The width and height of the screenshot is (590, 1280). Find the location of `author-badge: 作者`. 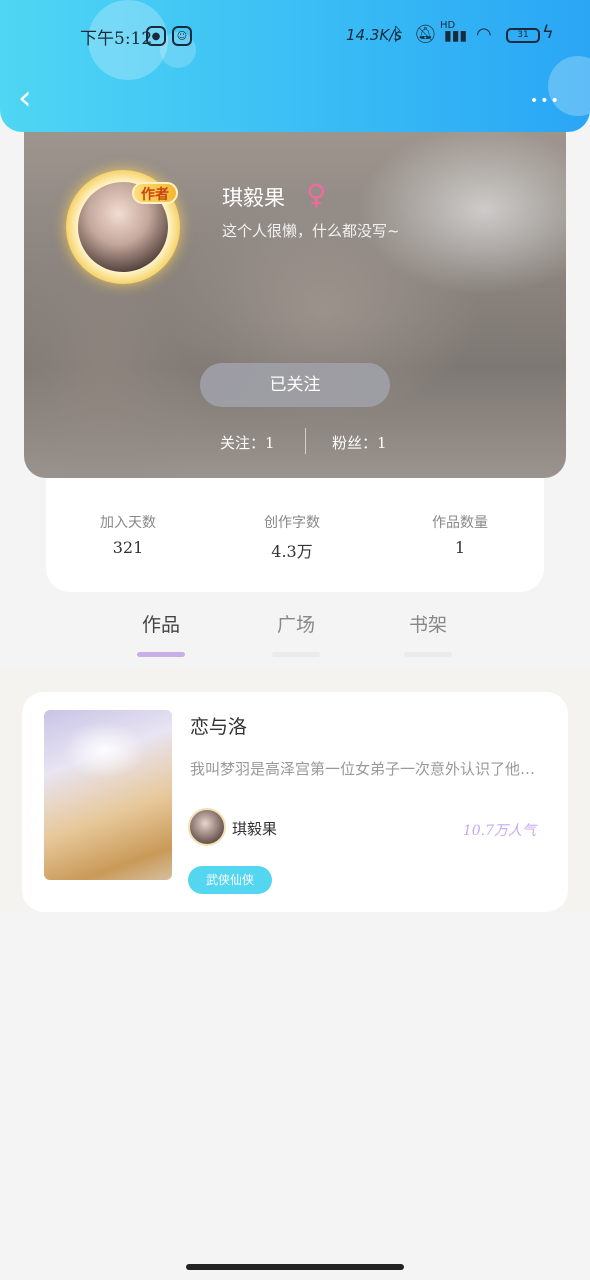

author-badge: 作者 is located at coordinates (155, 193).